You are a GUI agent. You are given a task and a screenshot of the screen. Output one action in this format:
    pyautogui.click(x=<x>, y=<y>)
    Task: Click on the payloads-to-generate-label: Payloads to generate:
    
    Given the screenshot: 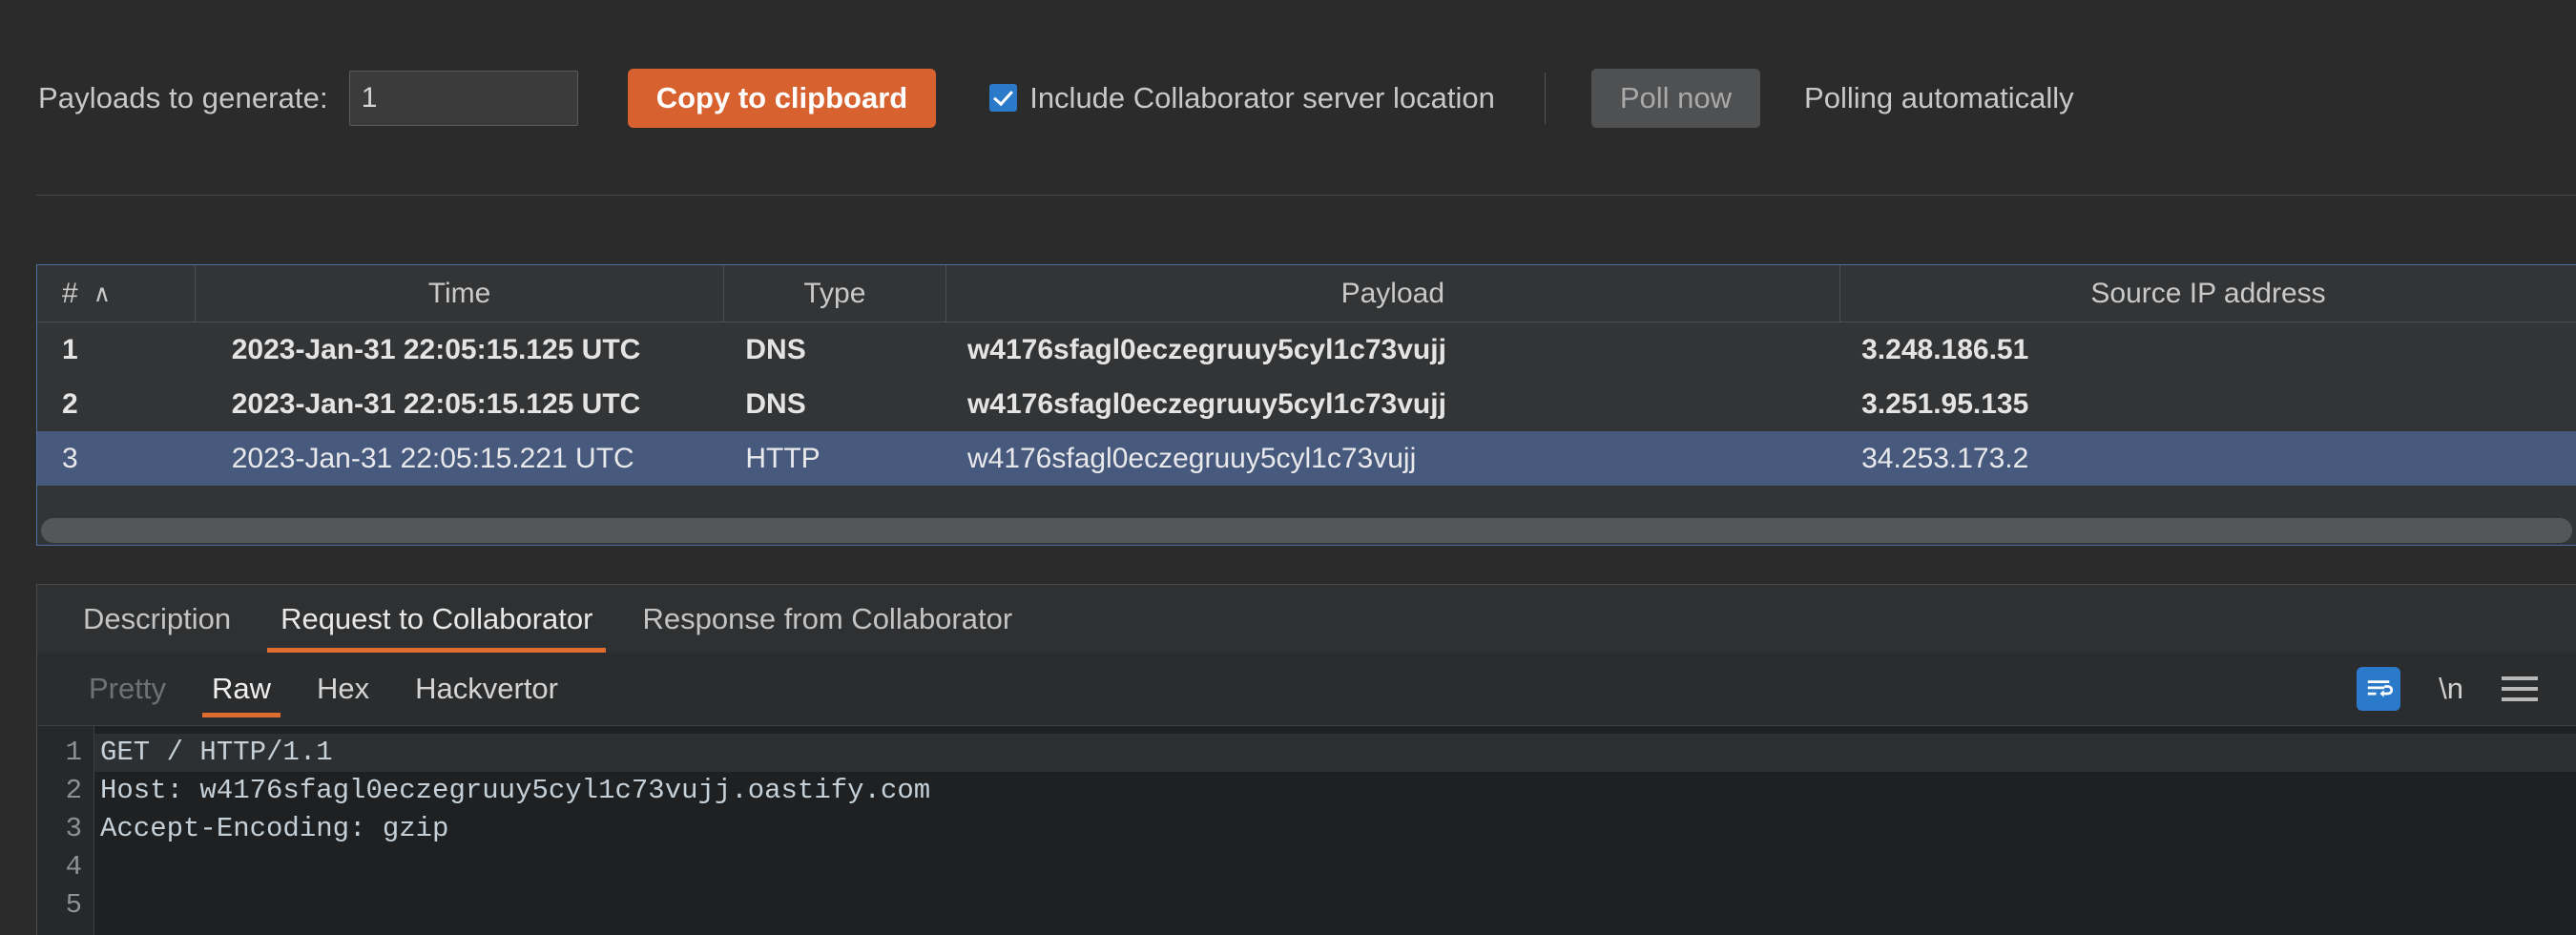 What is the action you would take?
    pyautogui.click(x=183, y=97)
    